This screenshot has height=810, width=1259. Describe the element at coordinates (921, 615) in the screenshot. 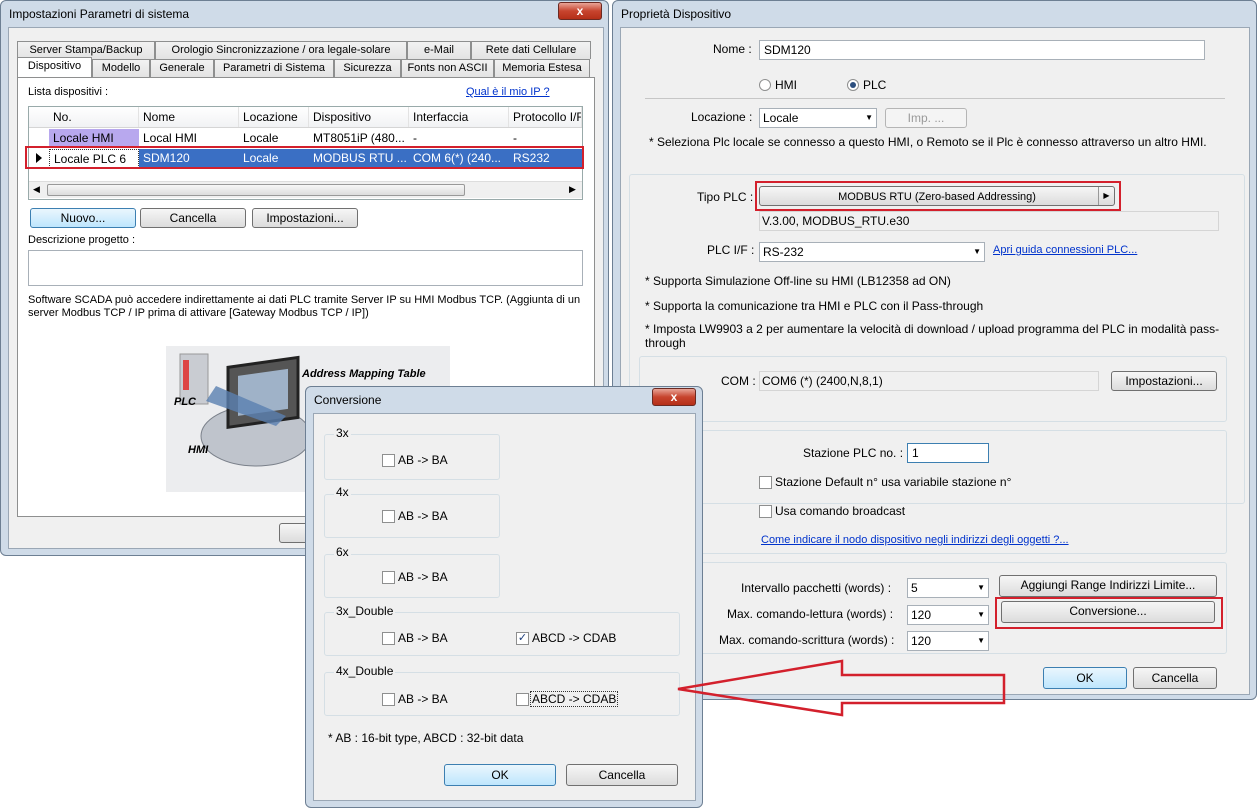

I see `max-read-value: 120` at that location.